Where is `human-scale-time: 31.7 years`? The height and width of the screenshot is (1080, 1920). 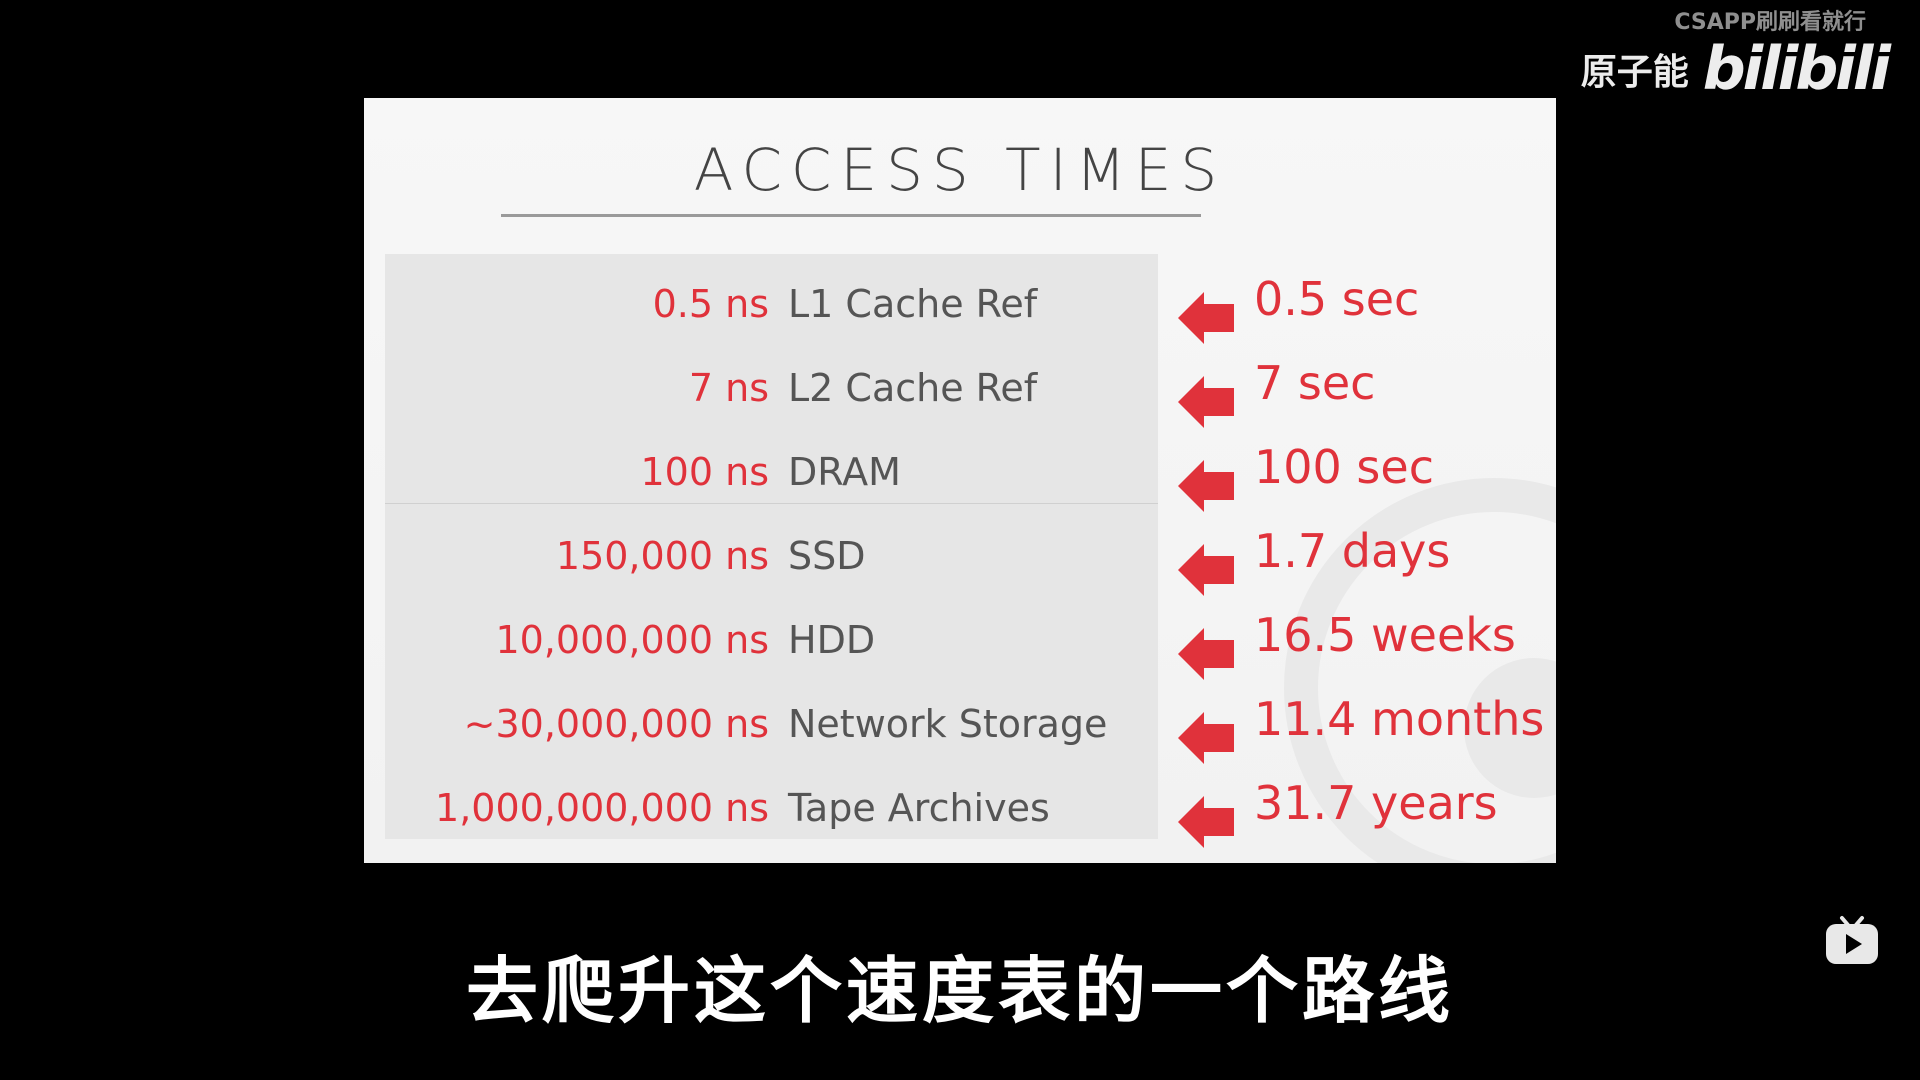 human-scale-time: 31.7 years is located at coordinates (1376, 803).